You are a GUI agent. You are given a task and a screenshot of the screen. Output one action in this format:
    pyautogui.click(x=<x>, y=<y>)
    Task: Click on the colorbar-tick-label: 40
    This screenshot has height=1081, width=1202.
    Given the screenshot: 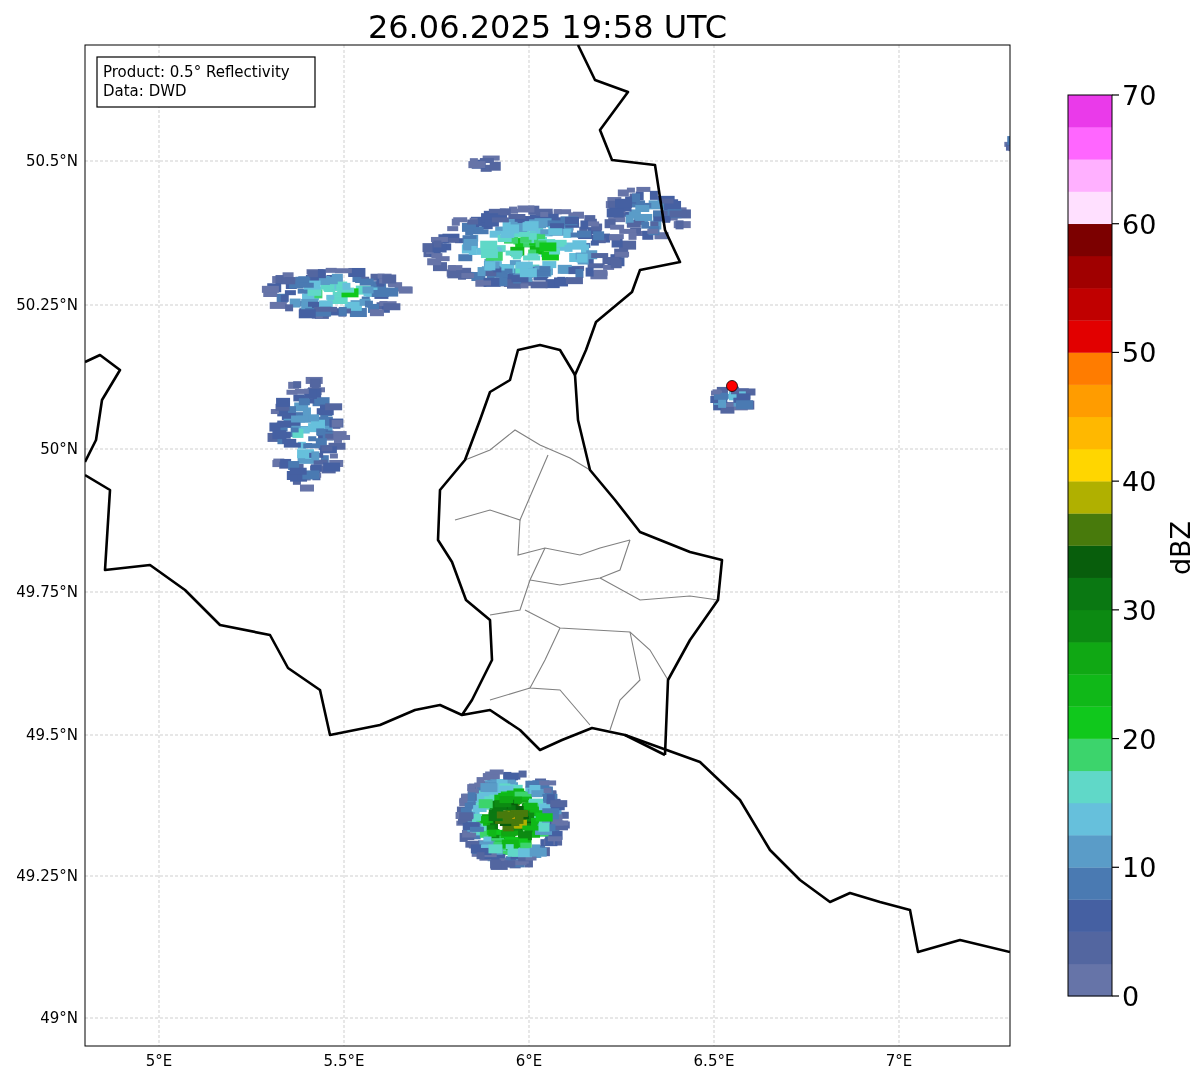 What is the action you would take?
    pyautogui.click(x=1139, y=482)
    